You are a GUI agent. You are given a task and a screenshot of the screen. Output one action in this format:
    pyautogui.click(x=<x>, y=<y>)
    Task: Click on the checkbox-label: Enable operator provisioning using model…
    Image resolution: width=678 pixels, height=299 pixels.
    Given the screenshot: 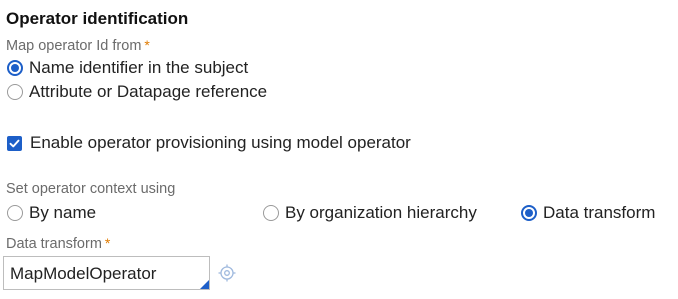 What is the action you would take?
    pyautogui.click(x=220, y=142)
    